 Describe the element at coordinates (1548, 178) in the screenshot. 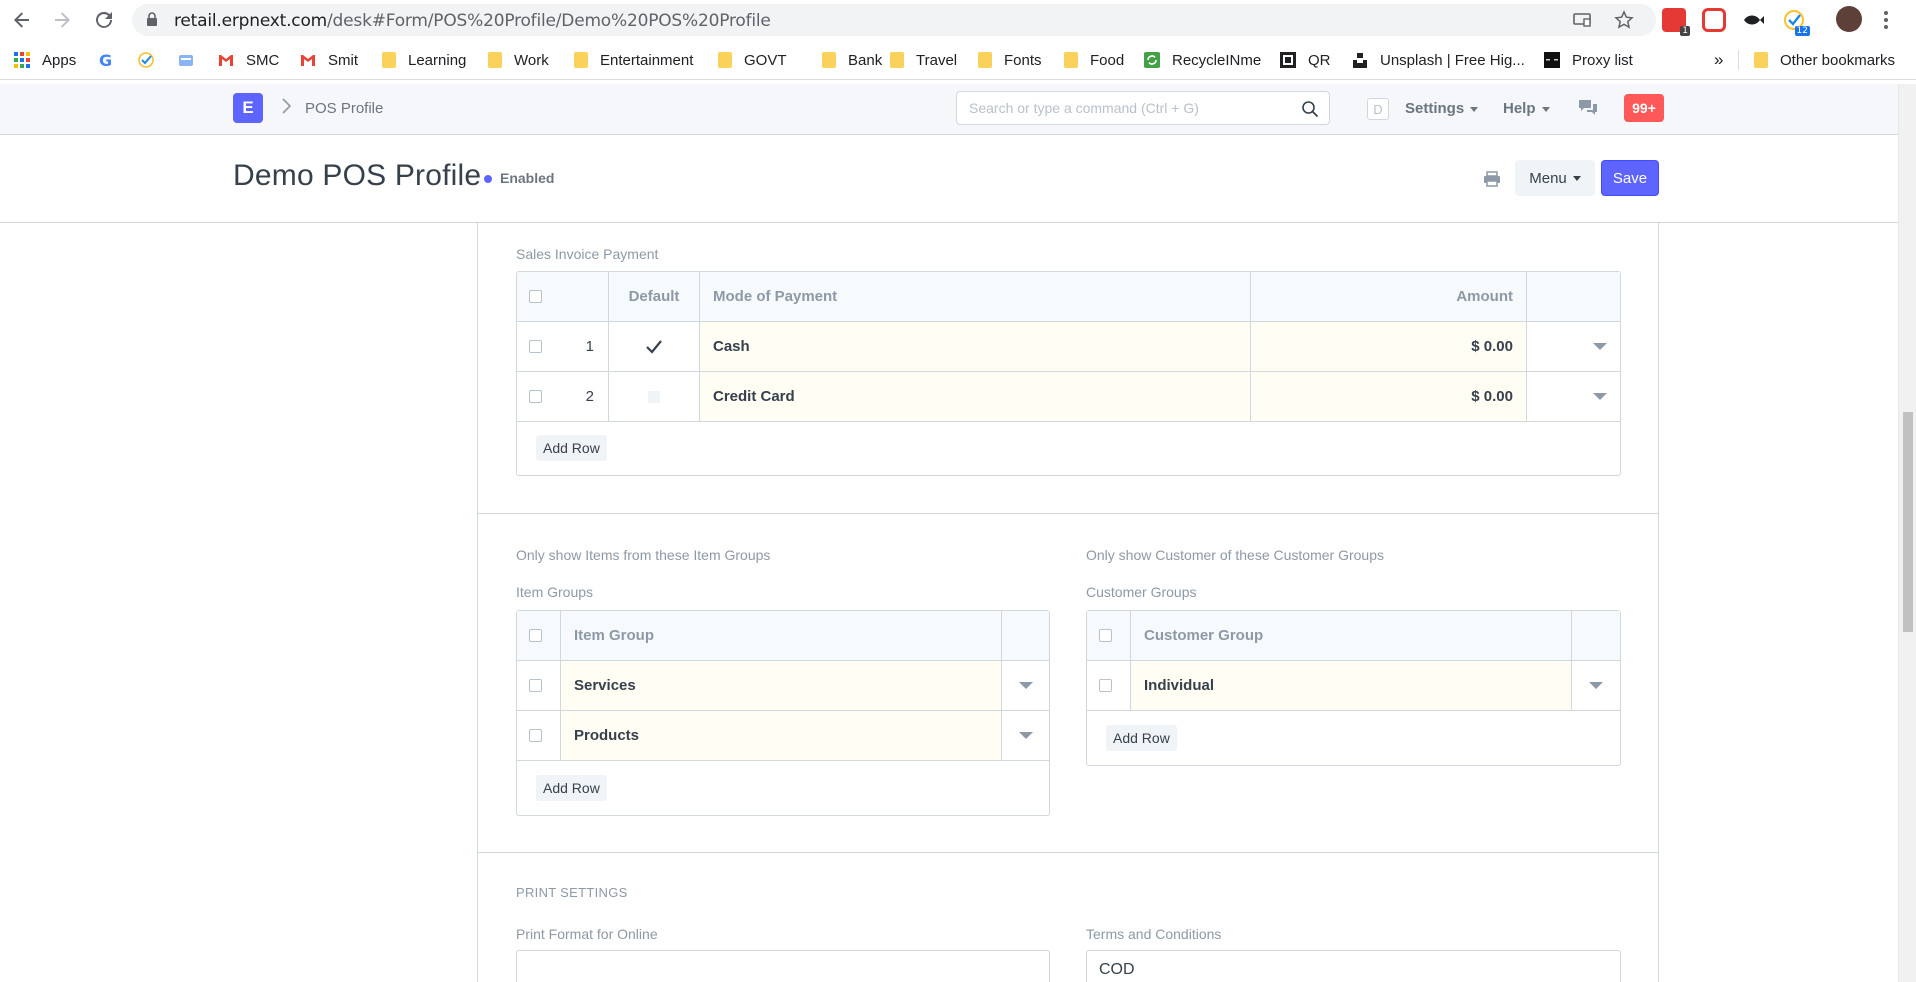

I see `menu-label: Menu` at that location.